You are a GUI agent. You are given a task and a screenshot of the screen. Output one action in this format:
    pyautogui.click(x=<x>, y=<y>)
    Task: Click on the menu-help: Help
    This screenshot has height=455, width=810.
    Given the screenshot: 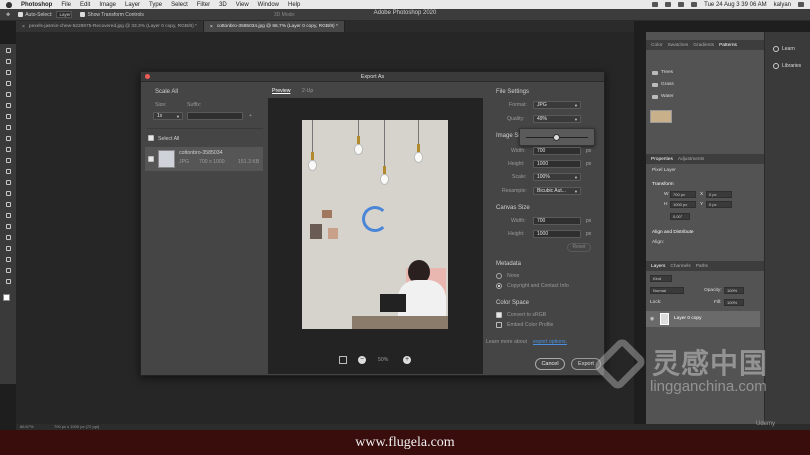 What is the action you would take?
    pyautogui.click(x=294, y=5)
    